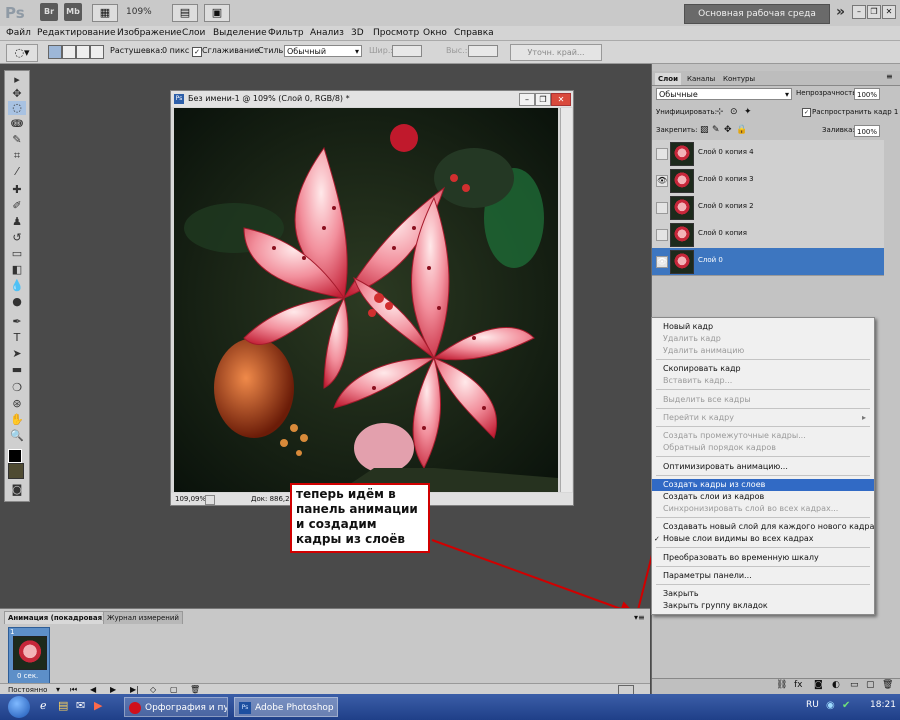  I want to click on unify-position-icon: ⊹, so click(720, 112).